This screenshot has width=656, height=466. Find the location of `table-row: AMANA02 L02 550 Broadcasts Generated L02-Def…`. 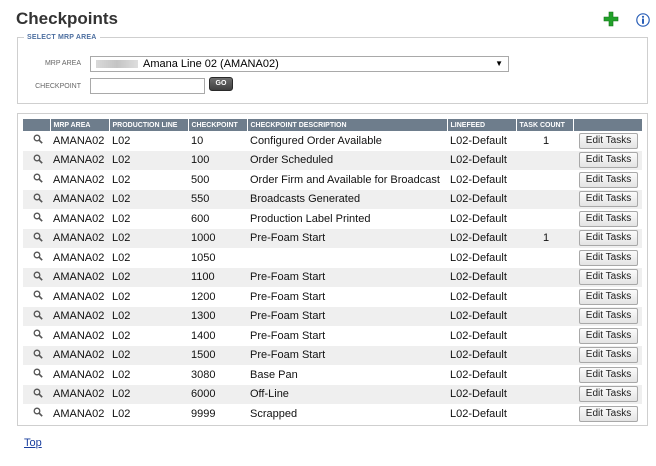

table-row: AMANA02 L02 550 Broadcasts Generated L02-Def… is located at coordinates (332, 199).